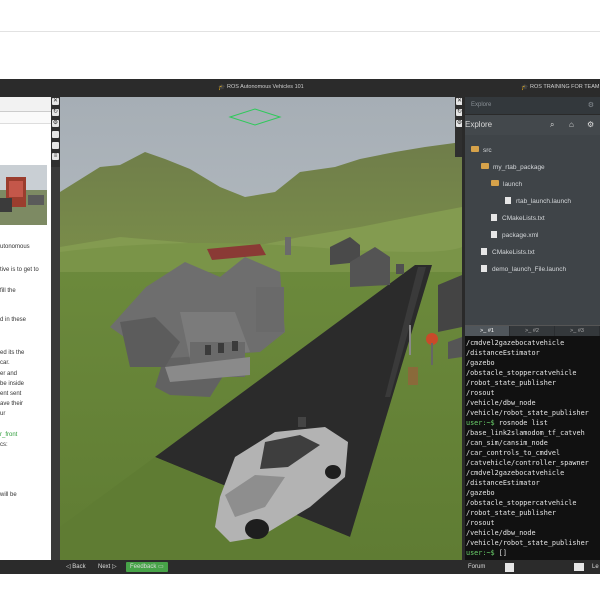  What do you see at coordinates (55, 112) in the screenshot?
I see `refresh-icon: ↻` at bounding box center [55, 112].